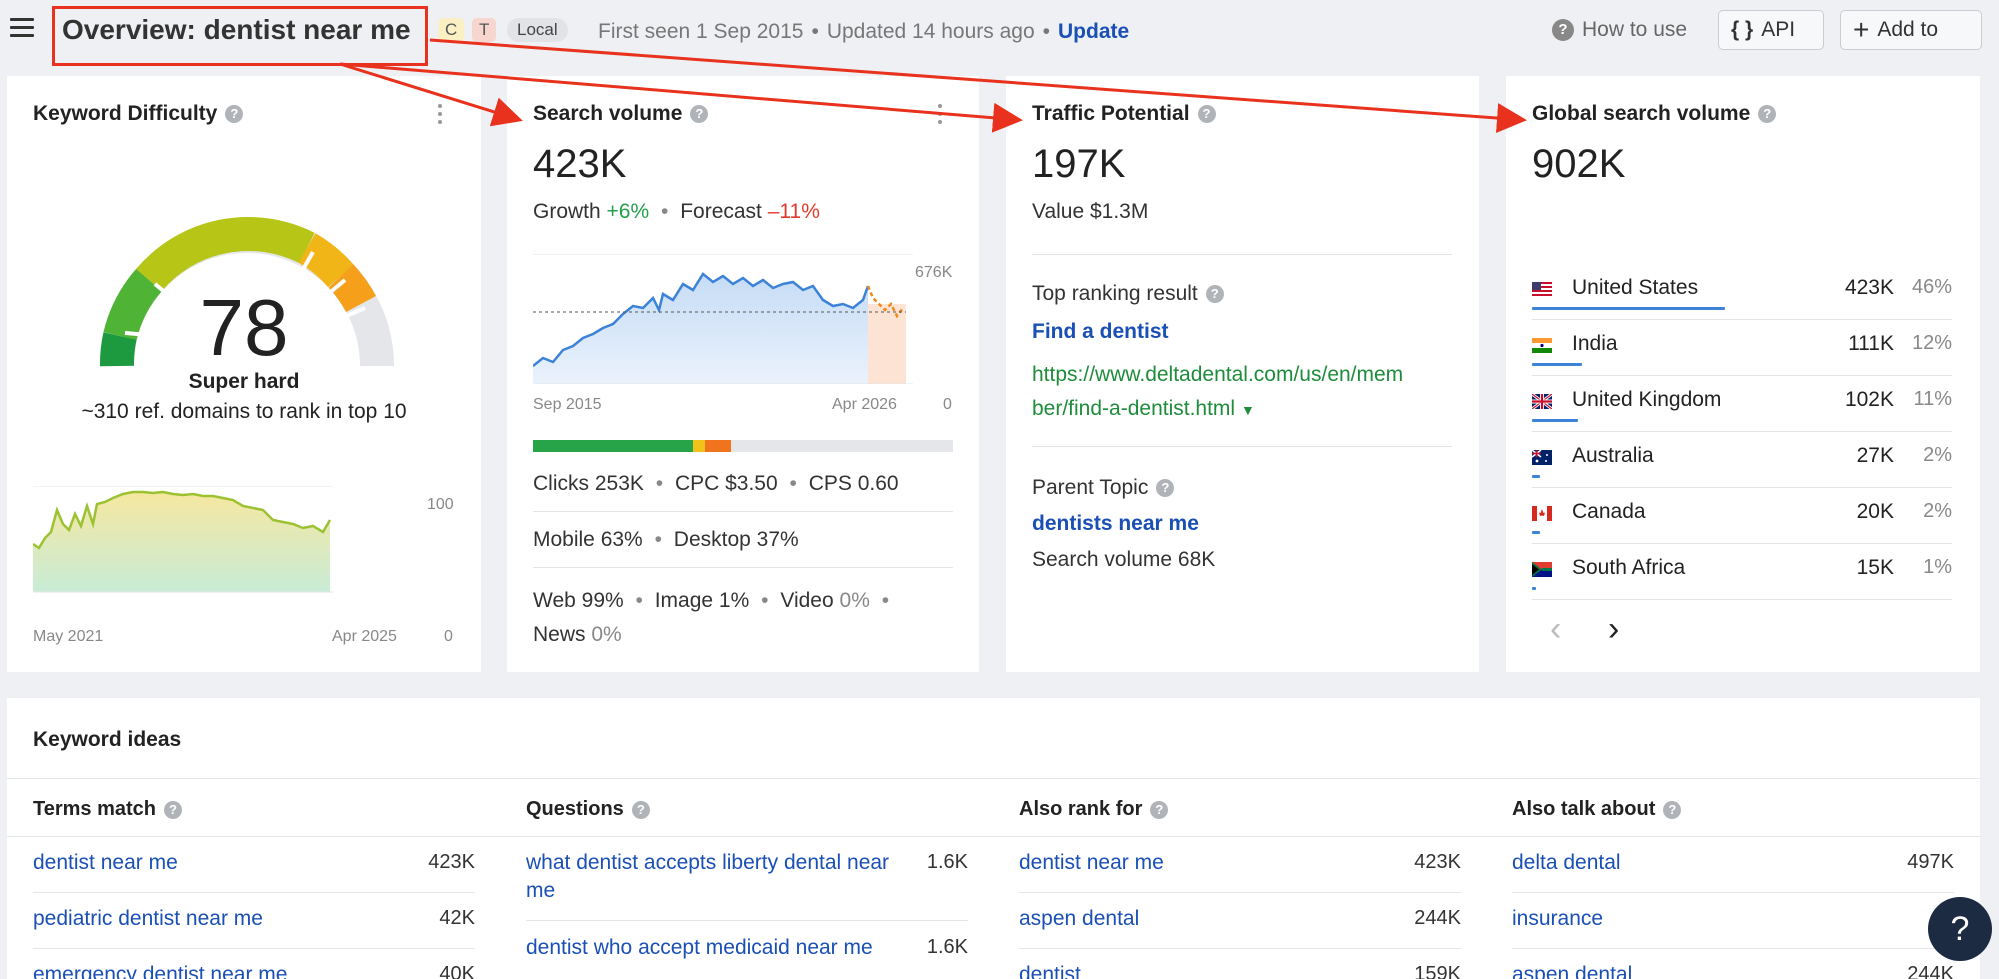  What do you see at coordinates (1218, 374) in the screenshot?
I see `url-part-1: https://www.deltadental.com/us/en/mem` at bounding box center [1218, 374].